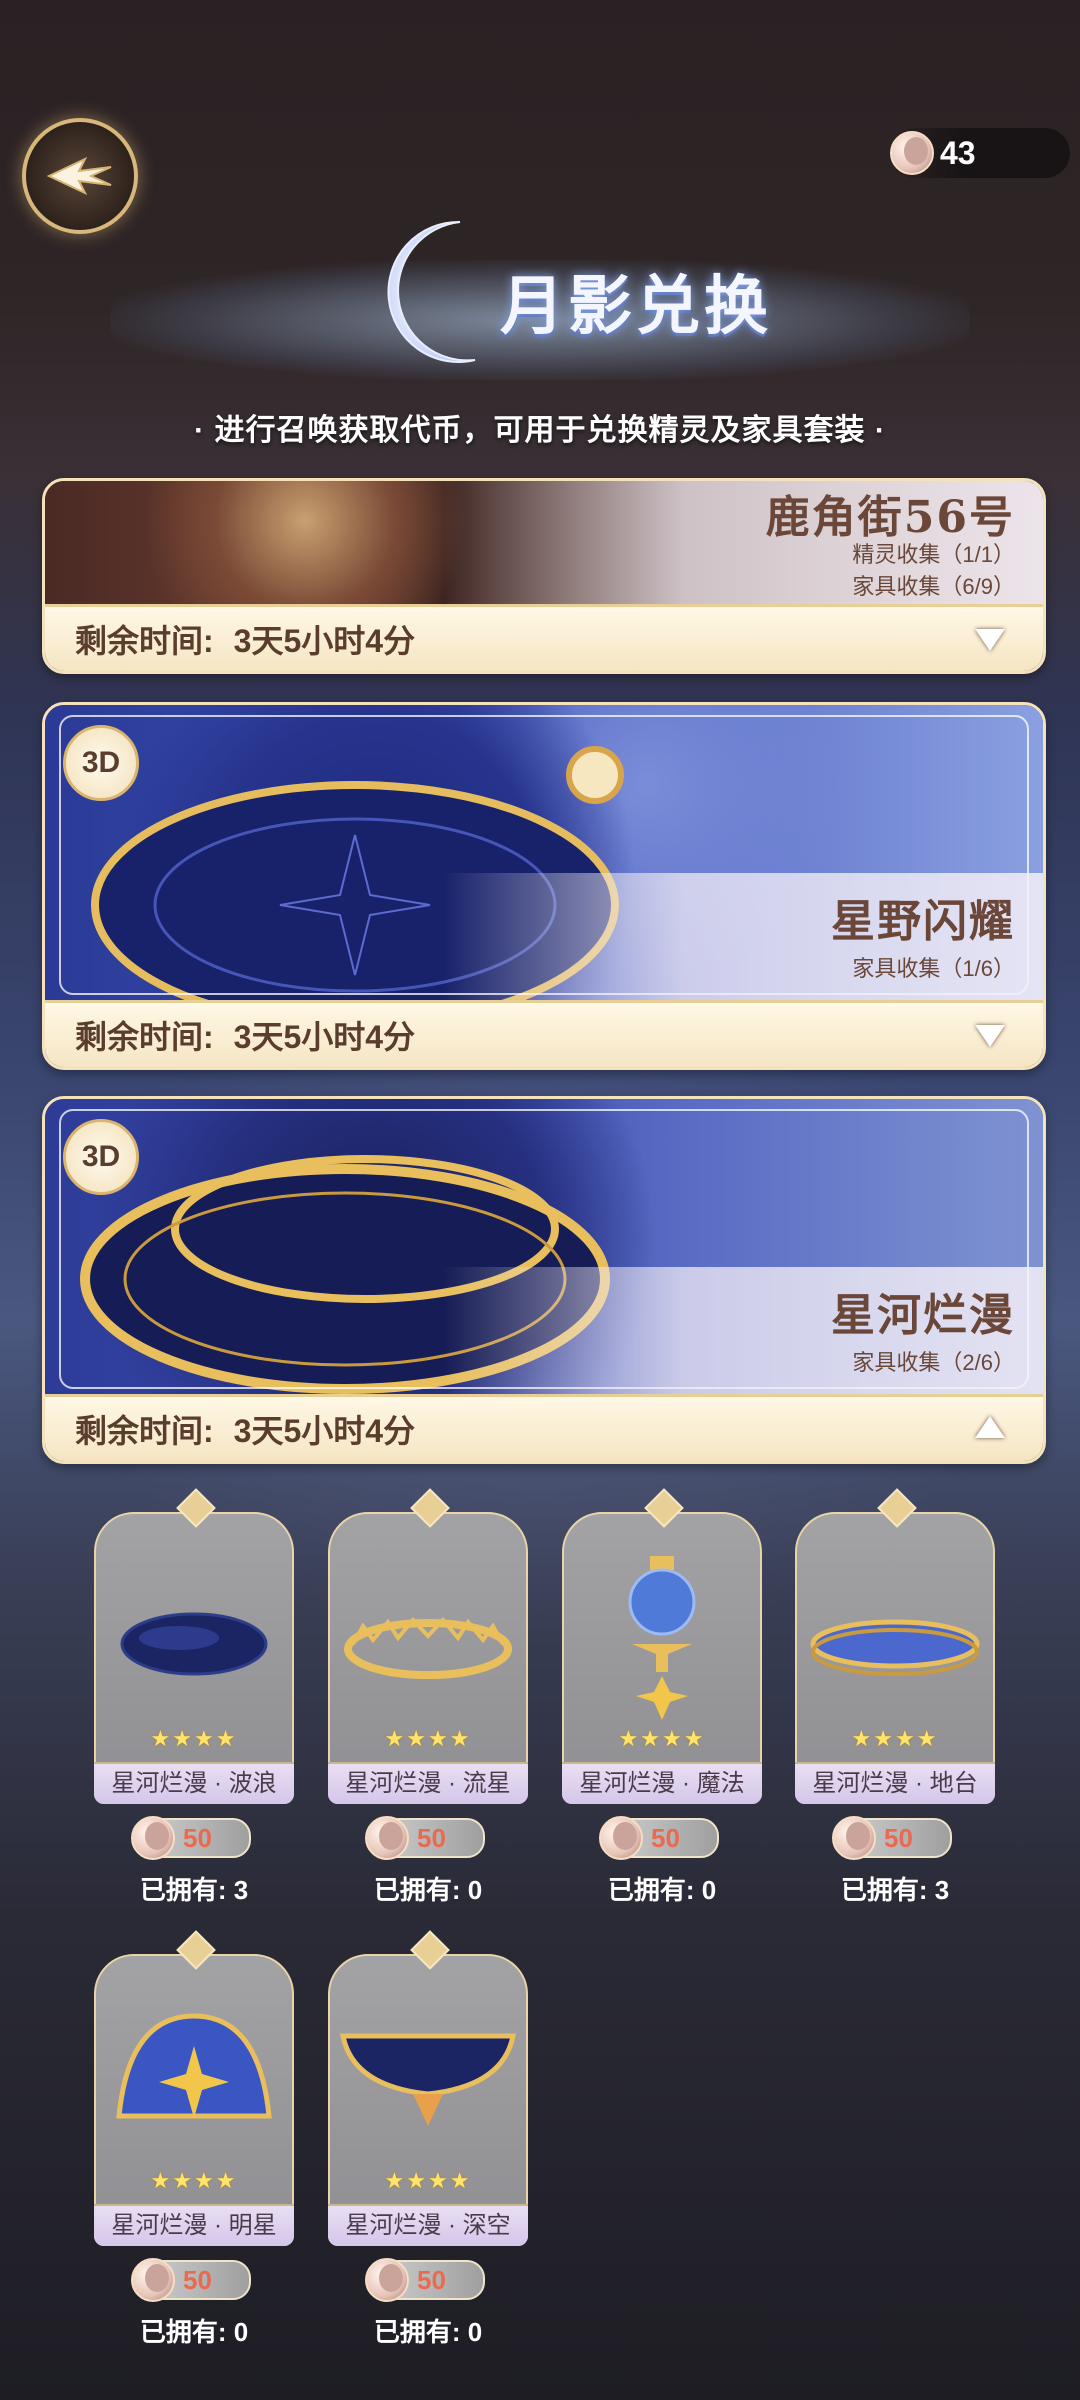 The width and height of the screenshot is (1080, 2400). What do you see at coordinates (980, 153) in the screenshot?
I see `currency-display: 43` at bounding box center [980, 153].